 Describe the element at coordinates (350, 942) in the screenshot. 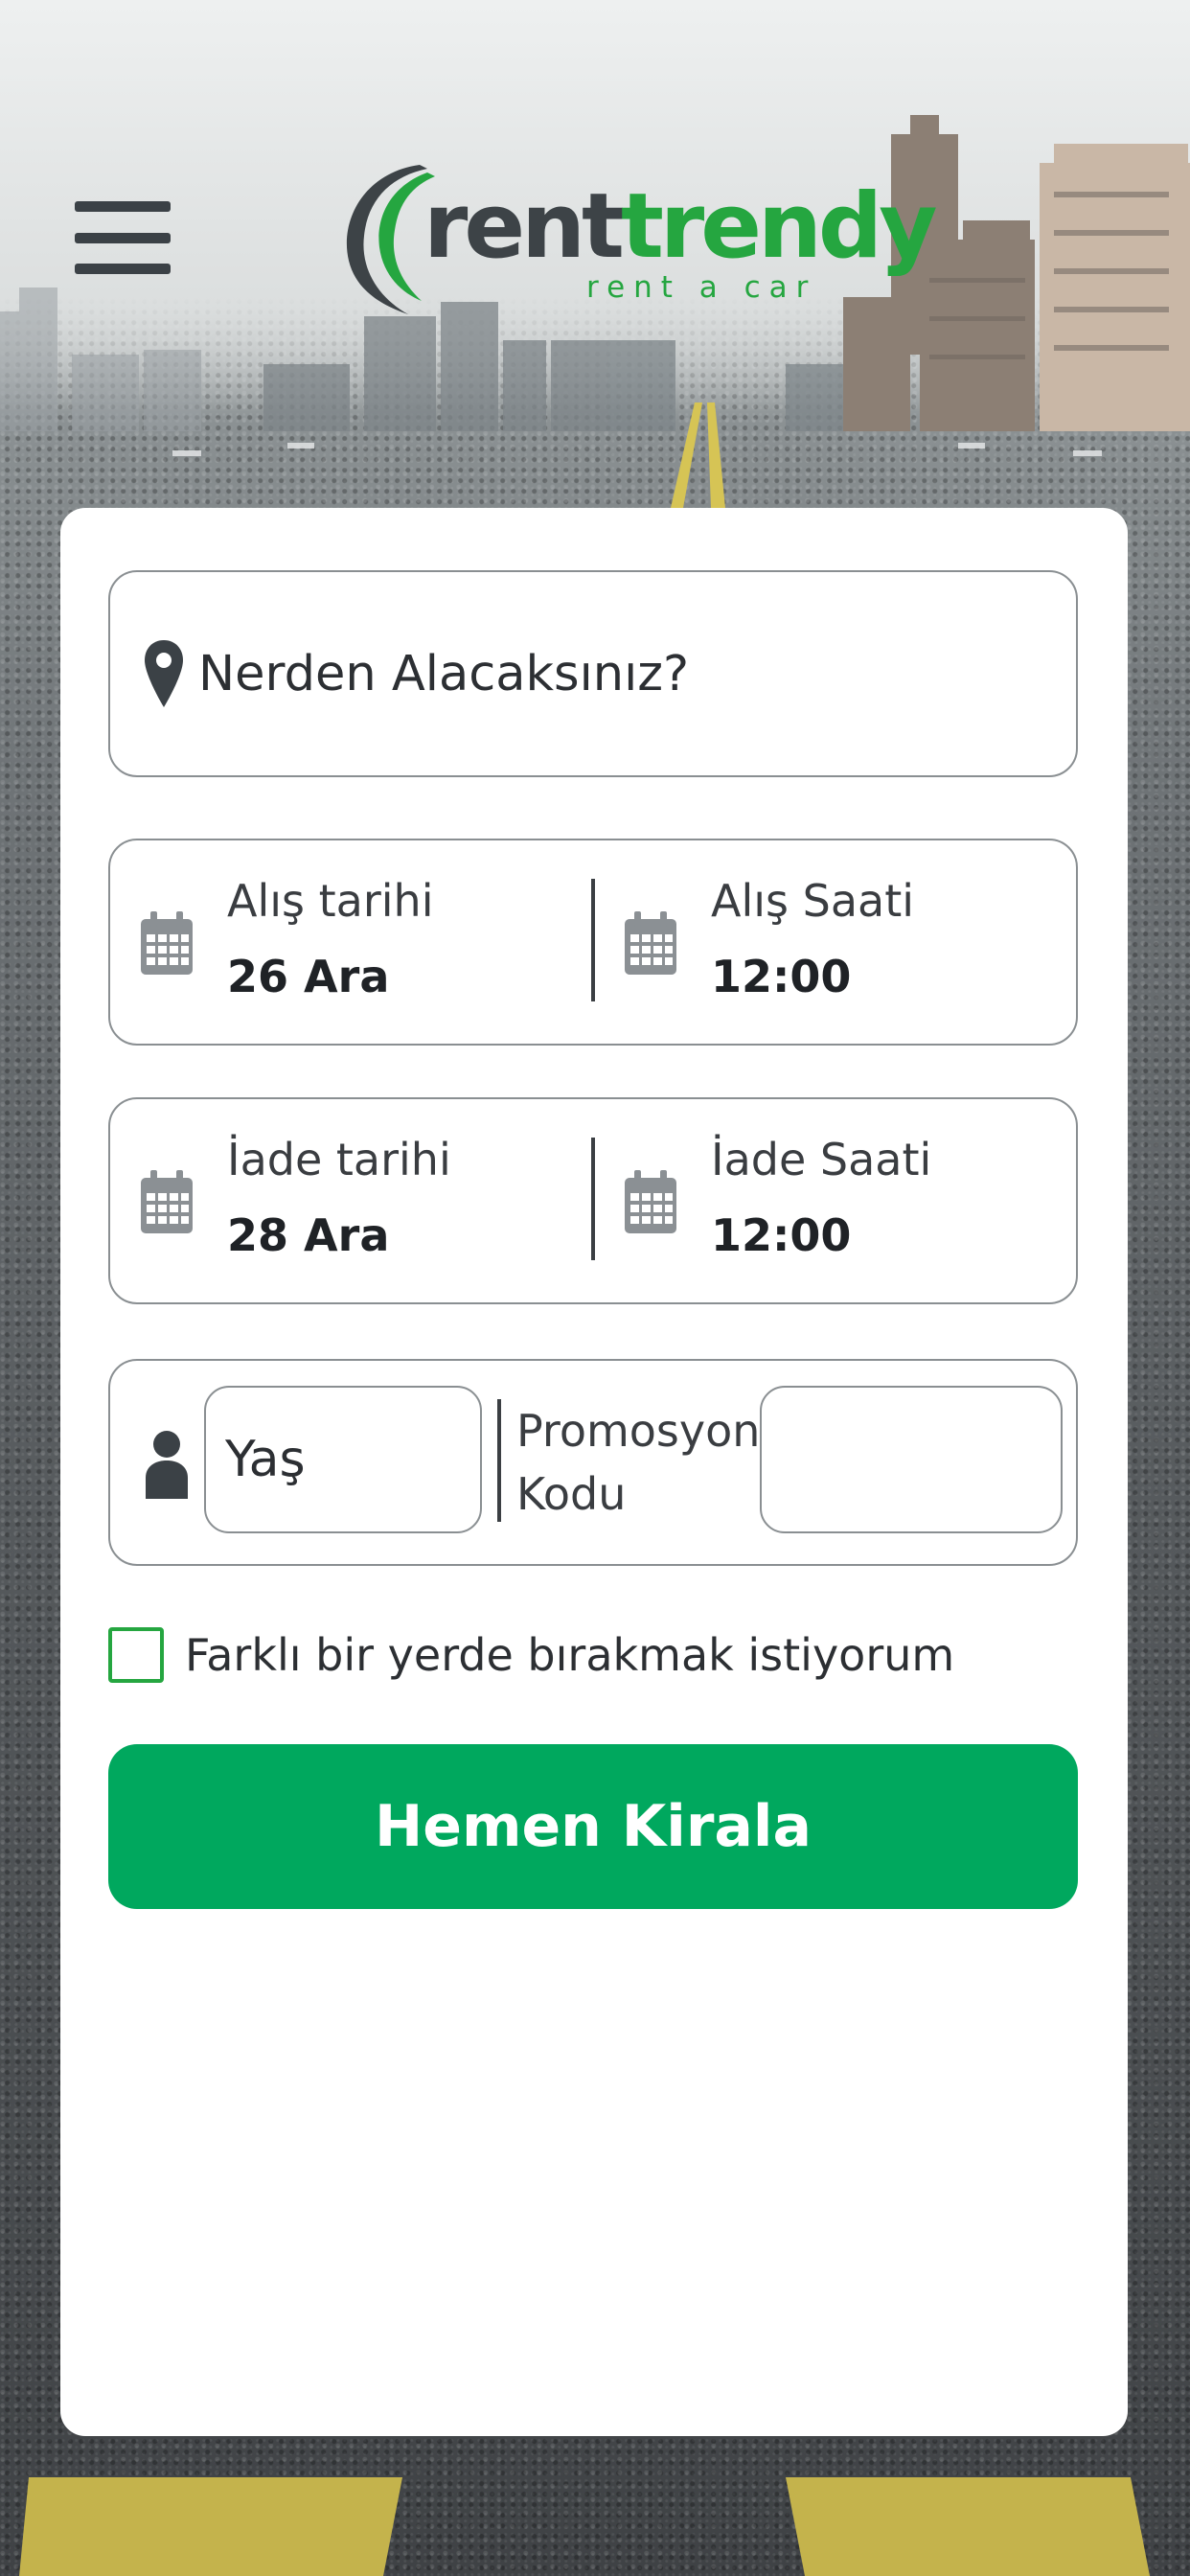

I see `pickup-date-picker: Alış tarihi 26 Ara` at that location.